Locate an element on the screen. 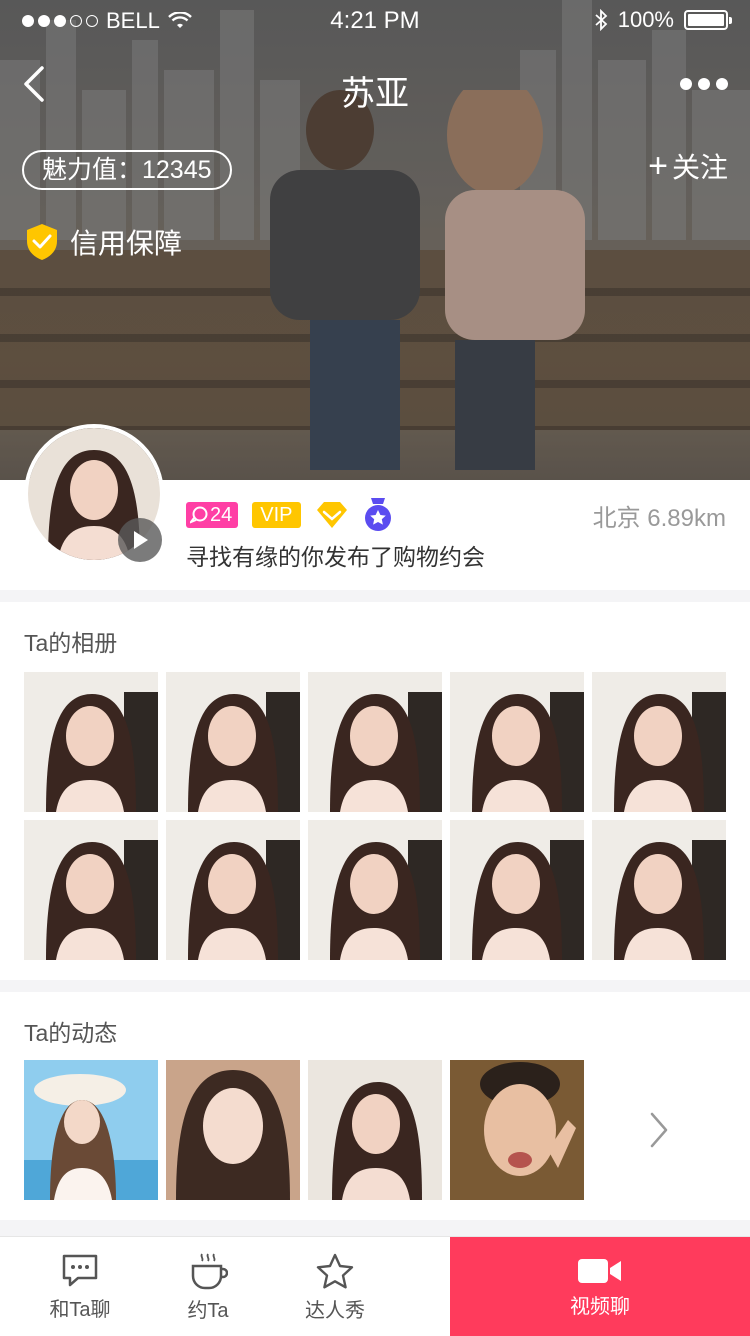  diamond-icon is located at coordinates (331, 515).